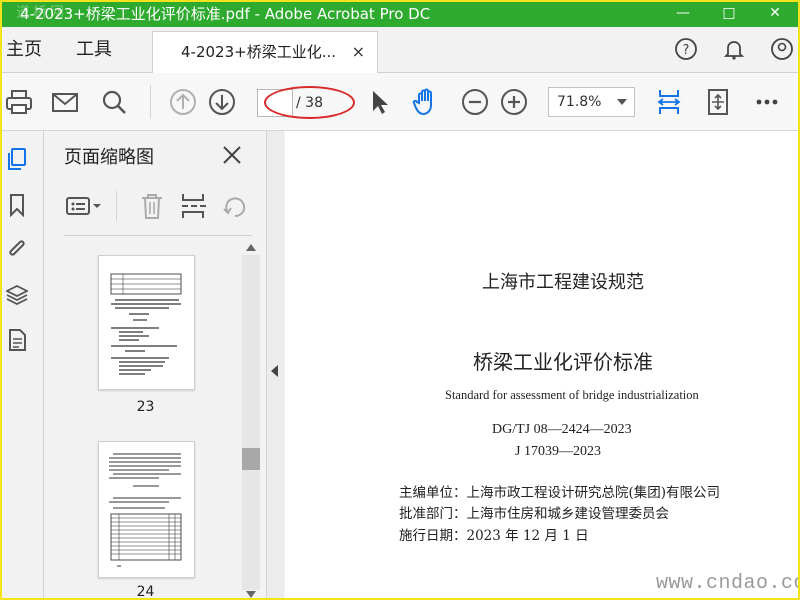 This screenshot has width=800, height=600. Describe the element at coordinates (94, 49) in the screenshot. I see `tab-tools: 工具` at that location.